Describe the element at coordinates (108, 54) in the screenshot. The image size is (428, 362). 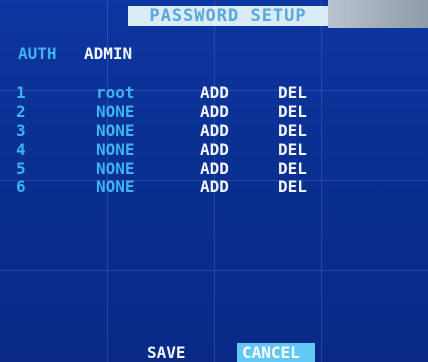
I see `auth-level-selector: ADMIN` at that location.